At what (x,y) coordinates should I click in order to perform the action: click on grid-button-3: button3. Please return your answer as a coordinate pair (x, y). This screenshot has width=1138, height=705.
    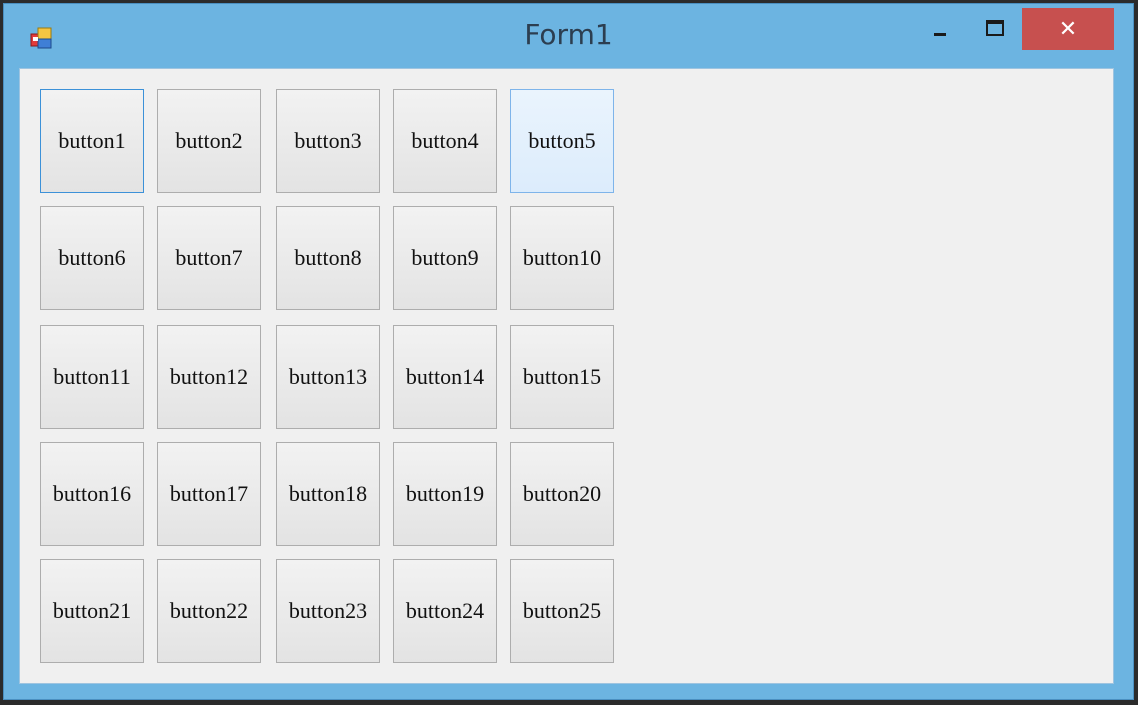
    Looking at the image, I should click on (328, 141).